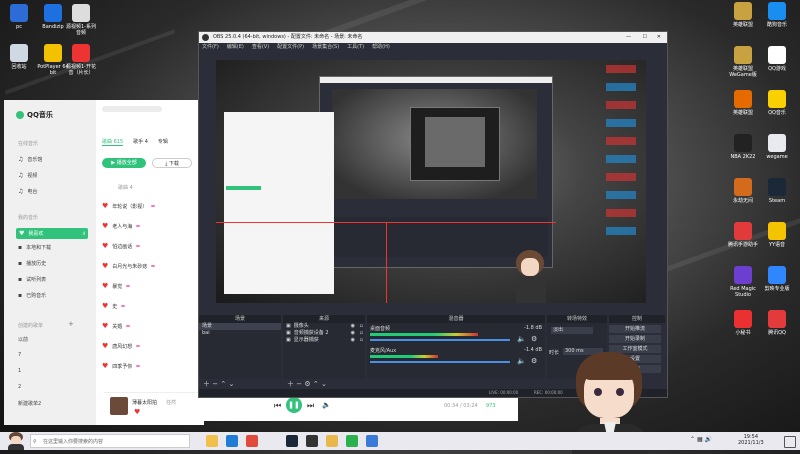 The height and width of the screenshot is (454, 800). Describe the element at coordinates (645, 37) in the screenshot. I see `maximize-button: ☐` at that location.